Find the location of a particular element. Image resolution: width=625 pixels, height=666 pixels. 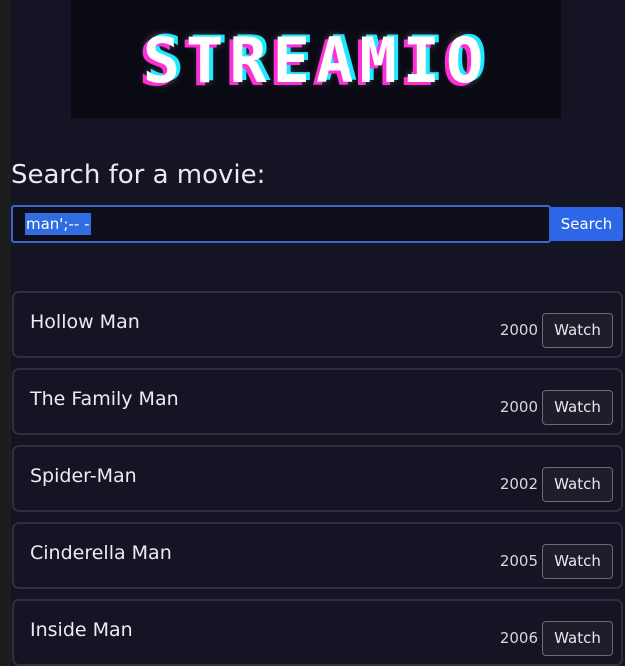

movie-year: 2005 is located at coordinates (518, 561).